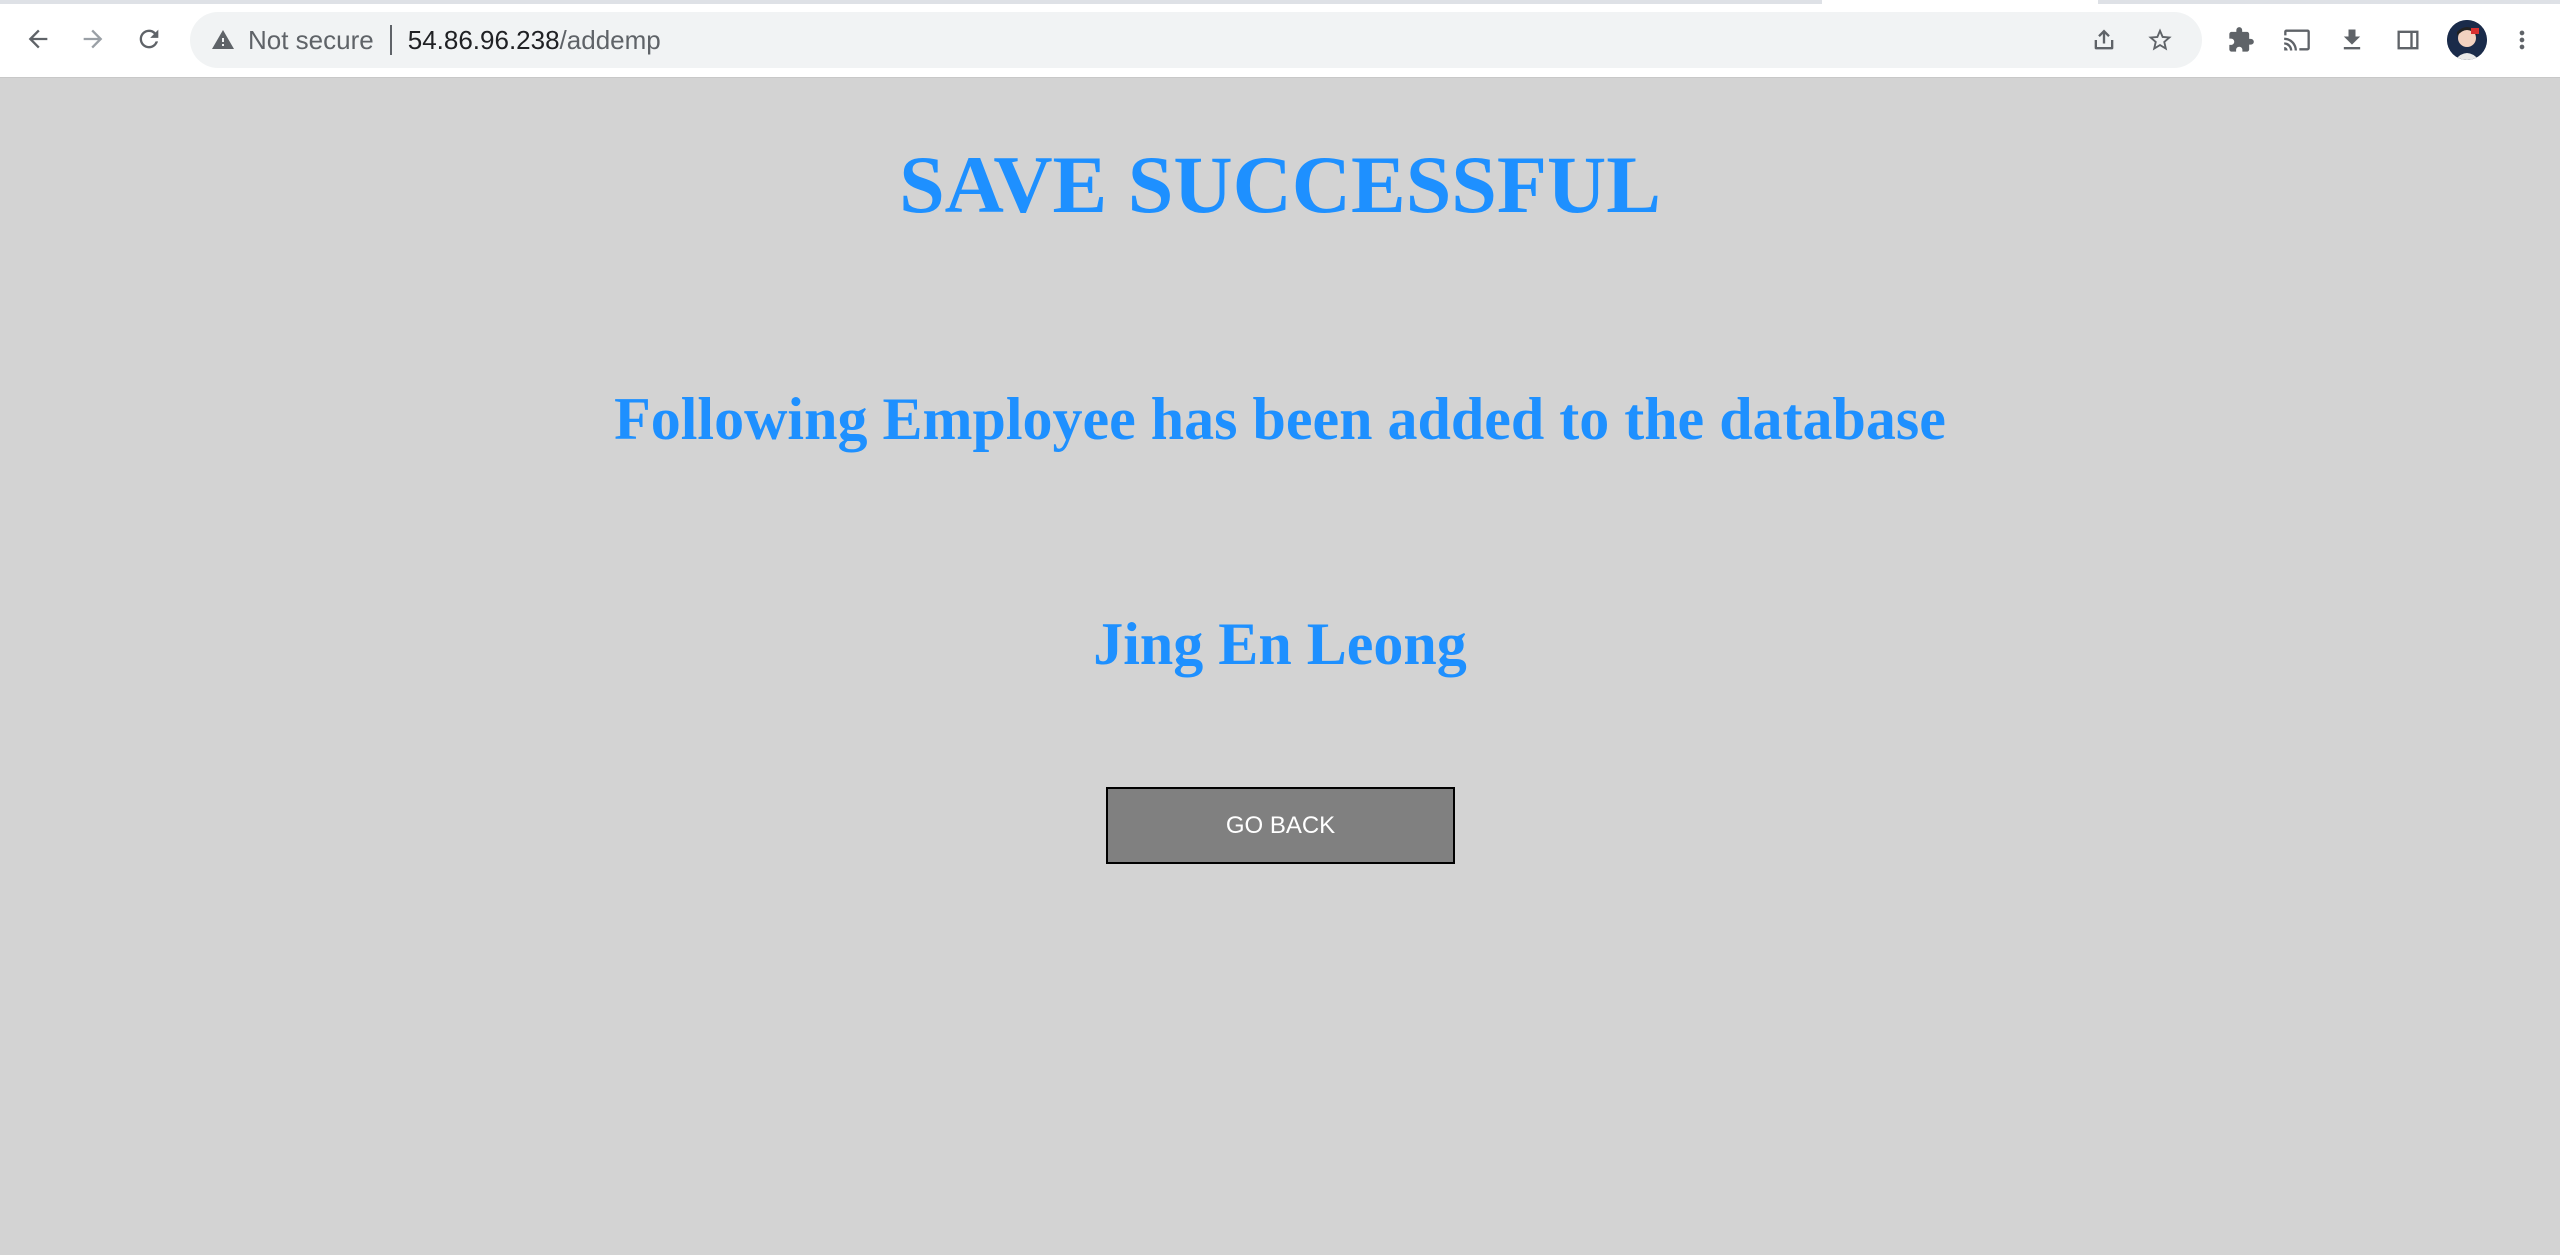  I want to click on warning-triangle-icon, so click(223, 40).